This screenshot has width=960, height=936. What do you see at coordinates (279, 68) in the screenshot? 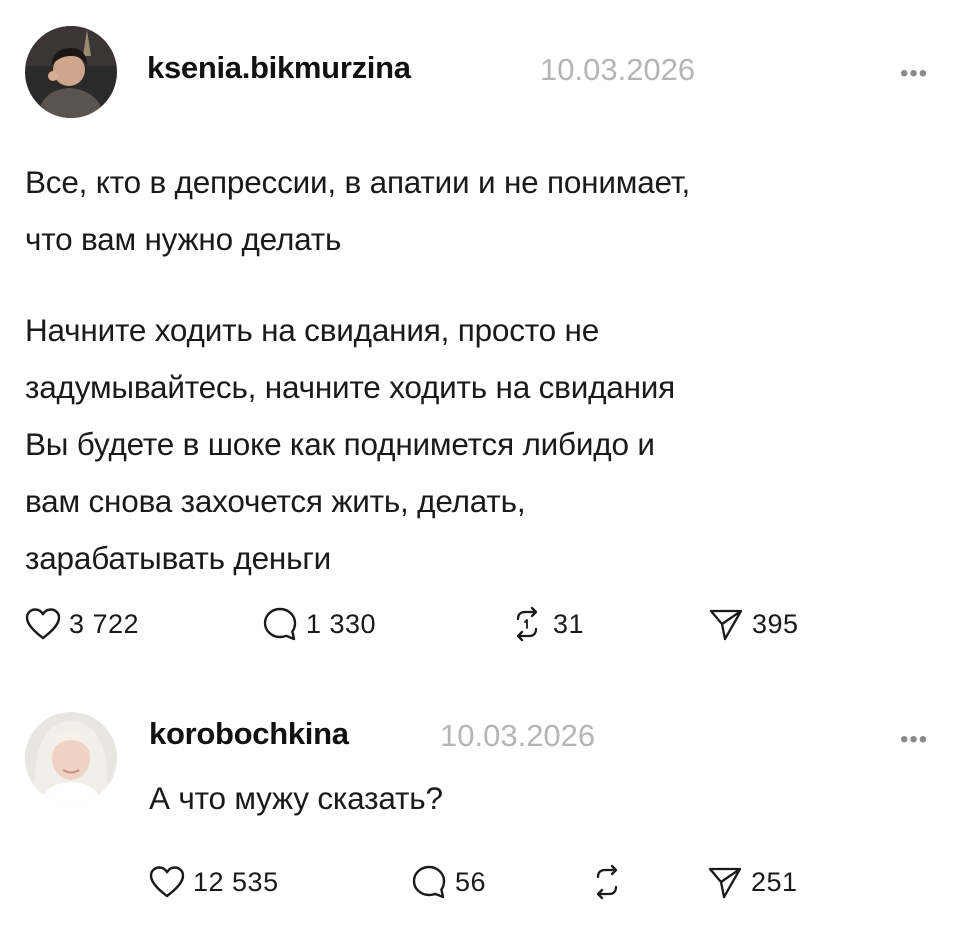
I see `author-username: ksenia.bikmurzina` at bounding box center [279, 68].